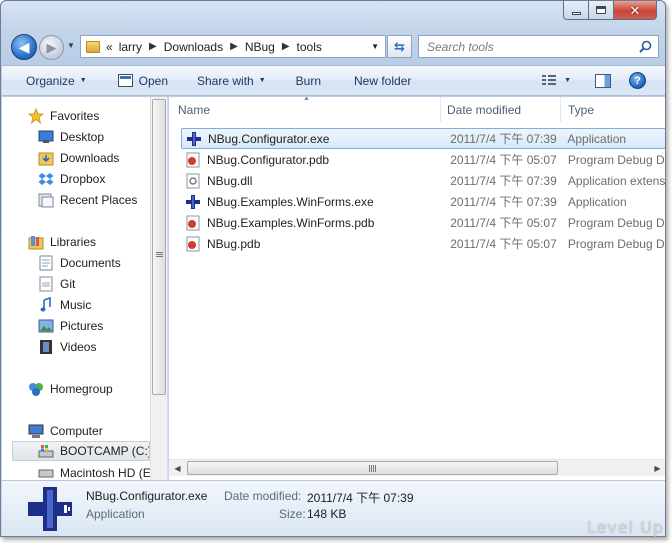  I want to click on nav-homegroup: Homegroup, so click(97, 389).